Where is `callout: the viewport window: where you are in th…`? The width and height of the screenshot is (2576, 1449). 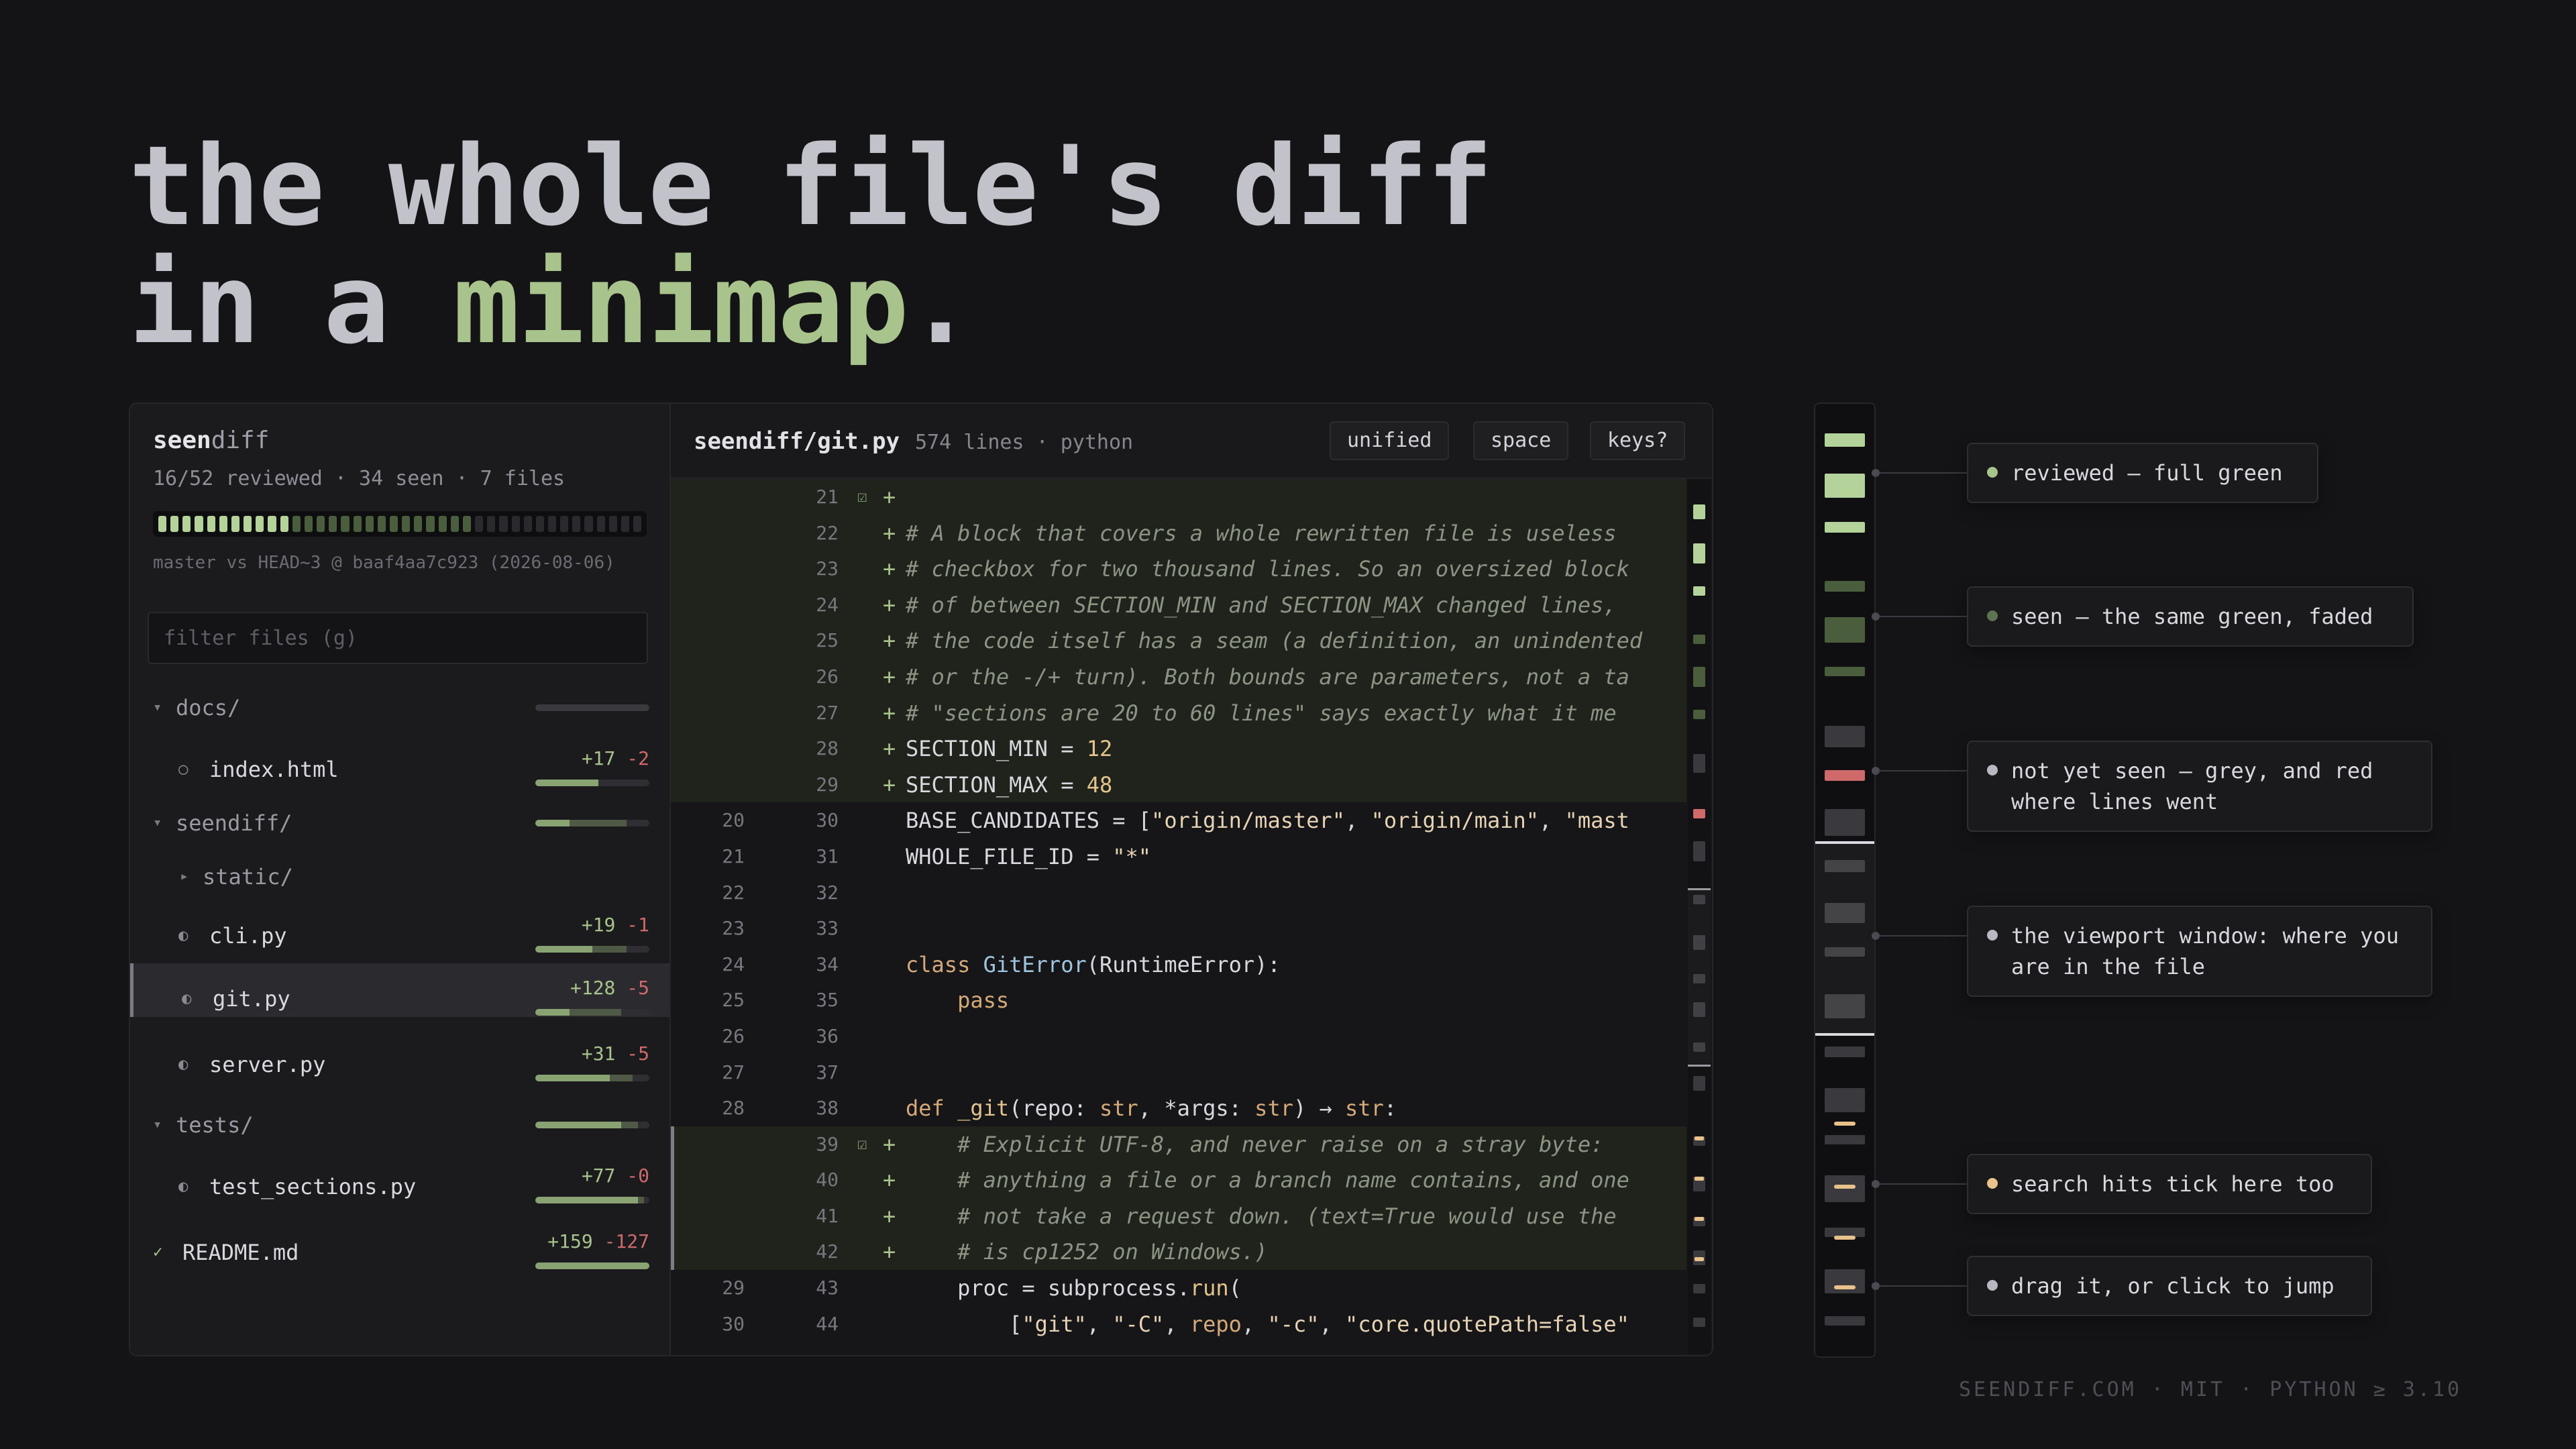
callout: the viewport window: where you are in th… is located at coordinates (2199, 951).